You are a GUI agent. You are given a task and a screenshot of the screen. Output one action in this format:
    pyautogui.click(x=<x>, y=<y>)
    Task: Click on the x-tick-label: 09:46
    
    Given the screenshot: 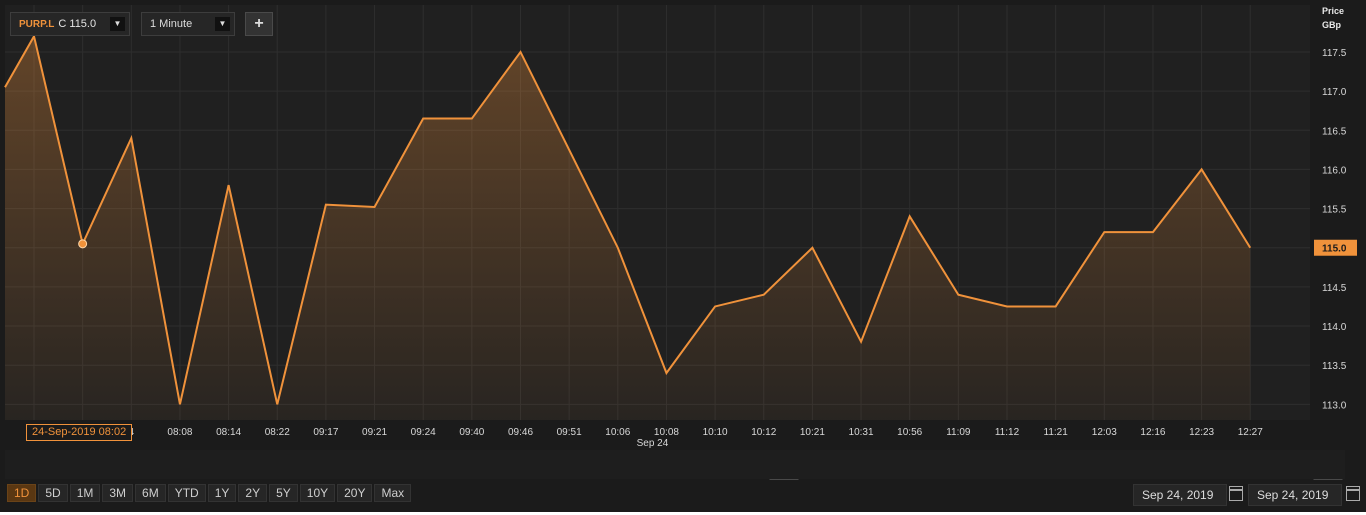 What is the action you would take?
    pyautogui.click(x=520, y=432)
    